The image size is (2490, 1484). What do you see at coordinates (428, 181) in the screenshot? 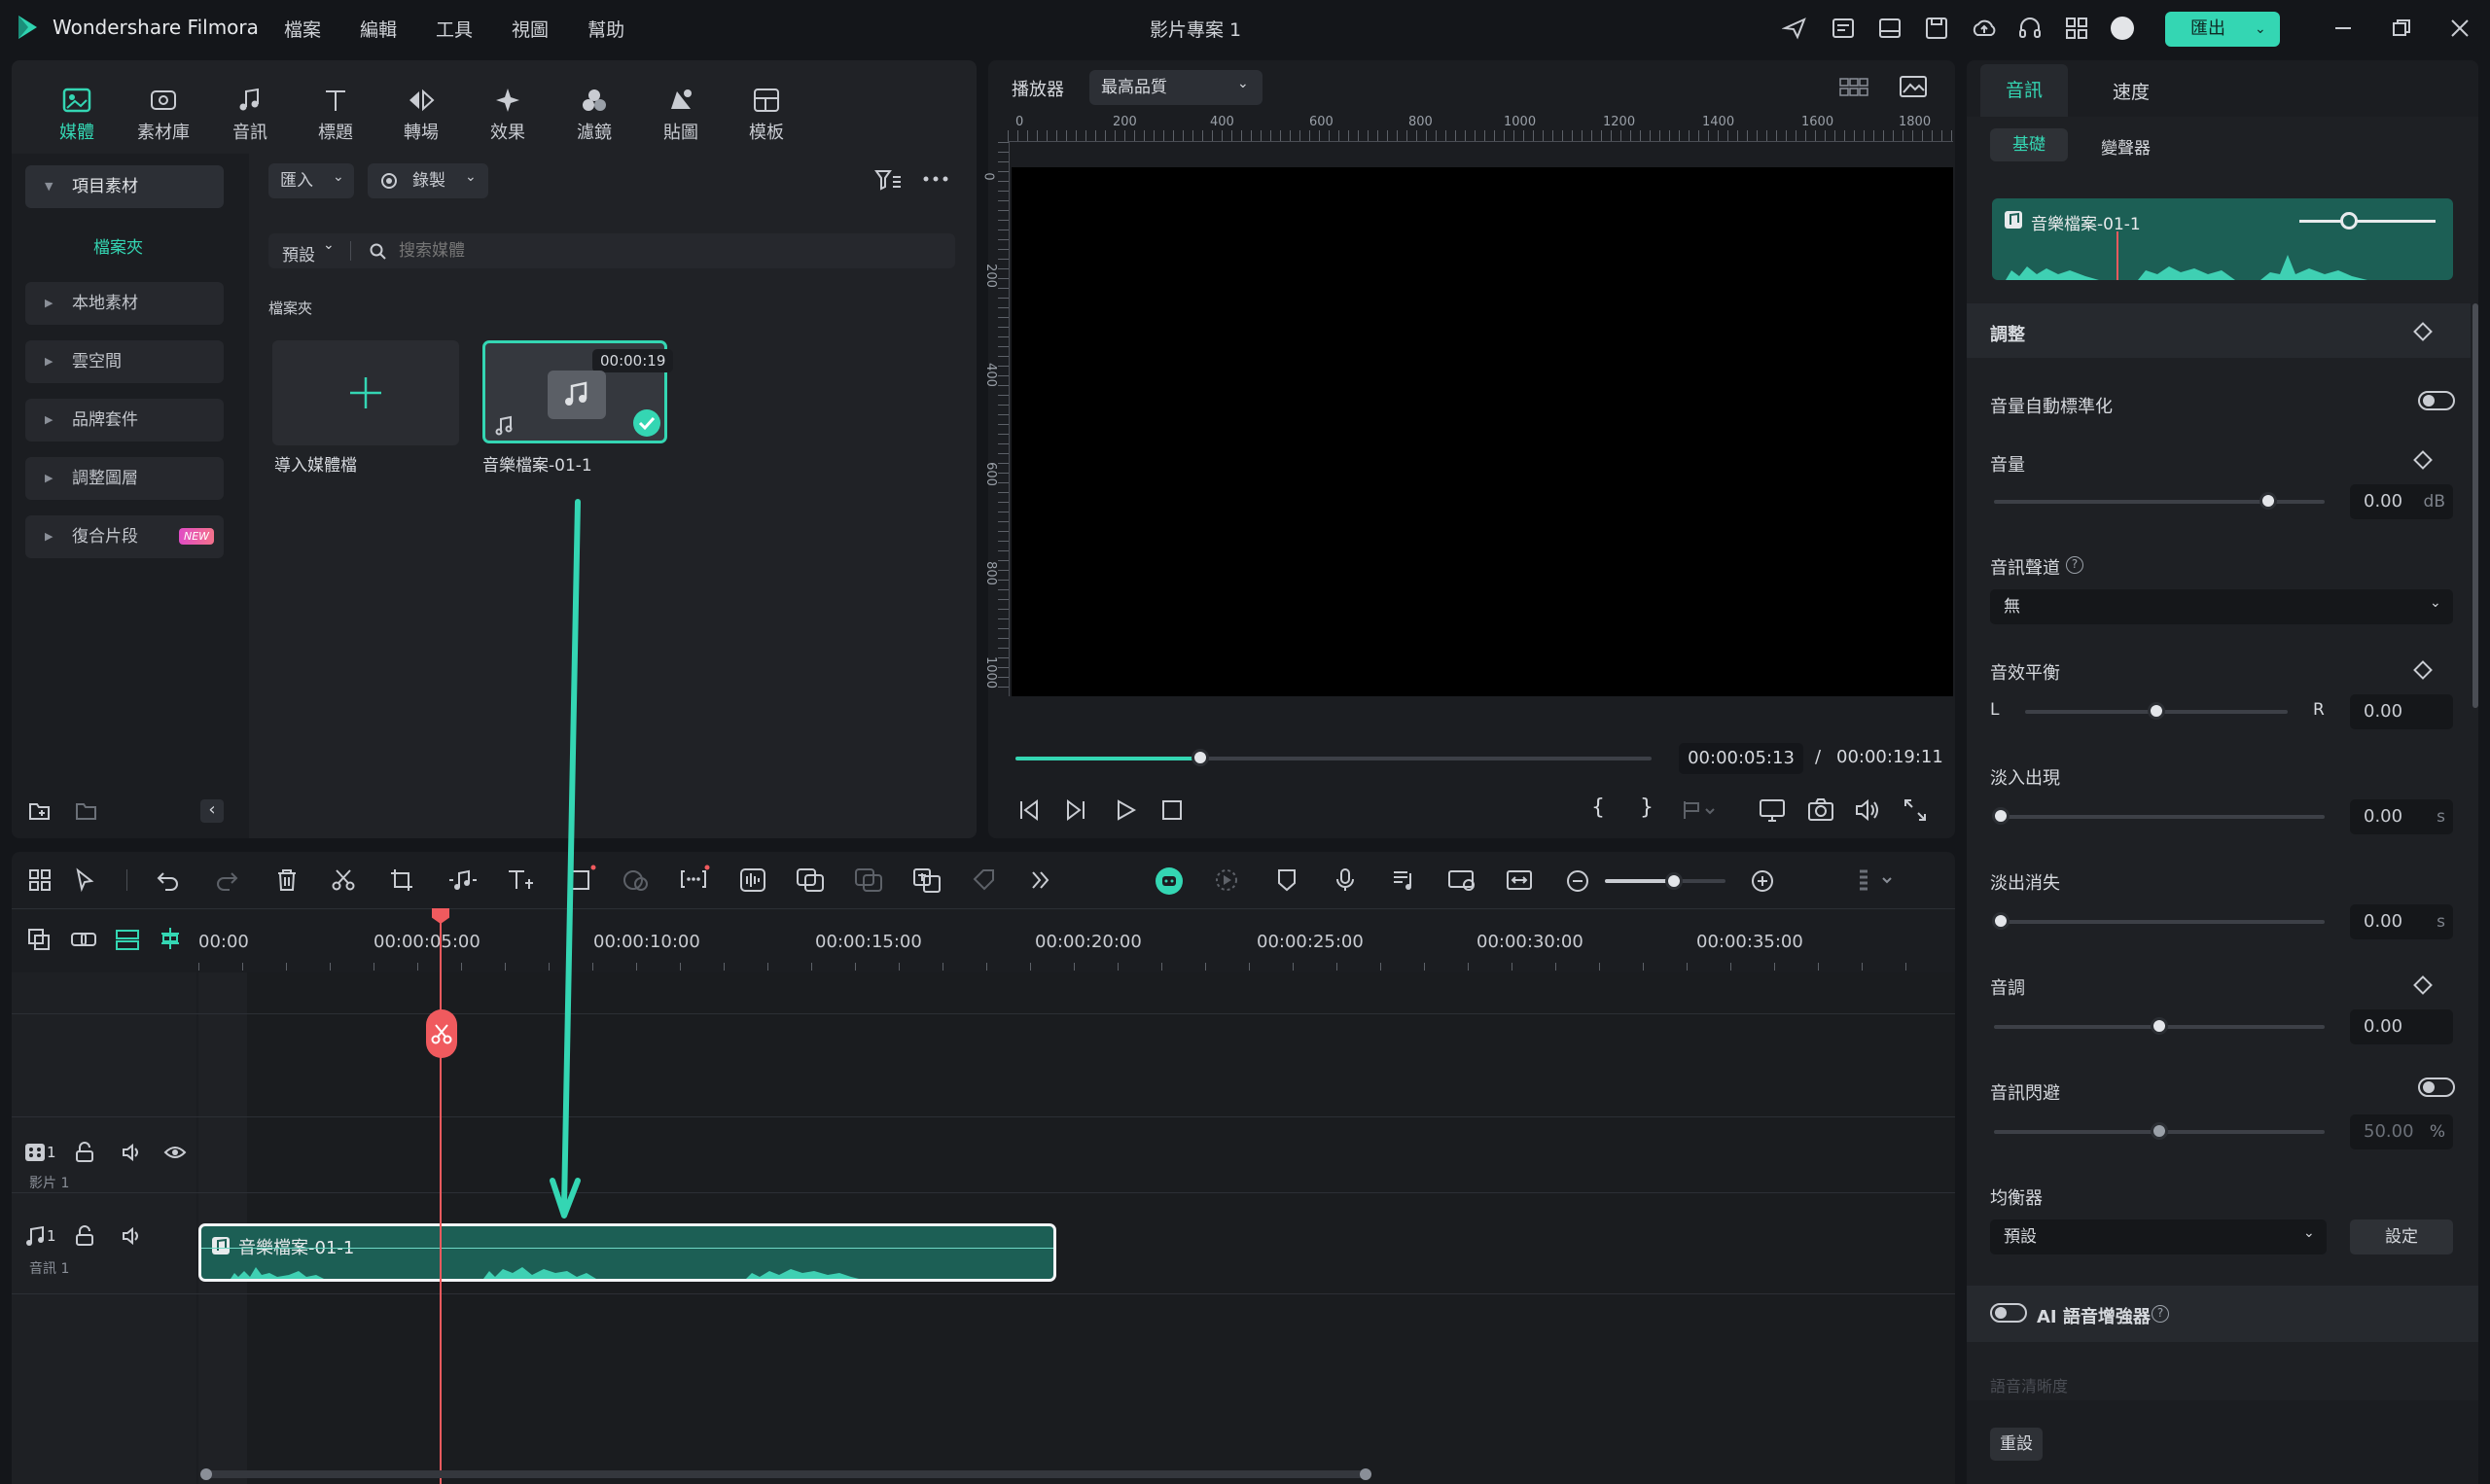
I see `record-dropdown: 錄製 ⌄` at bounding box center [428, 181].